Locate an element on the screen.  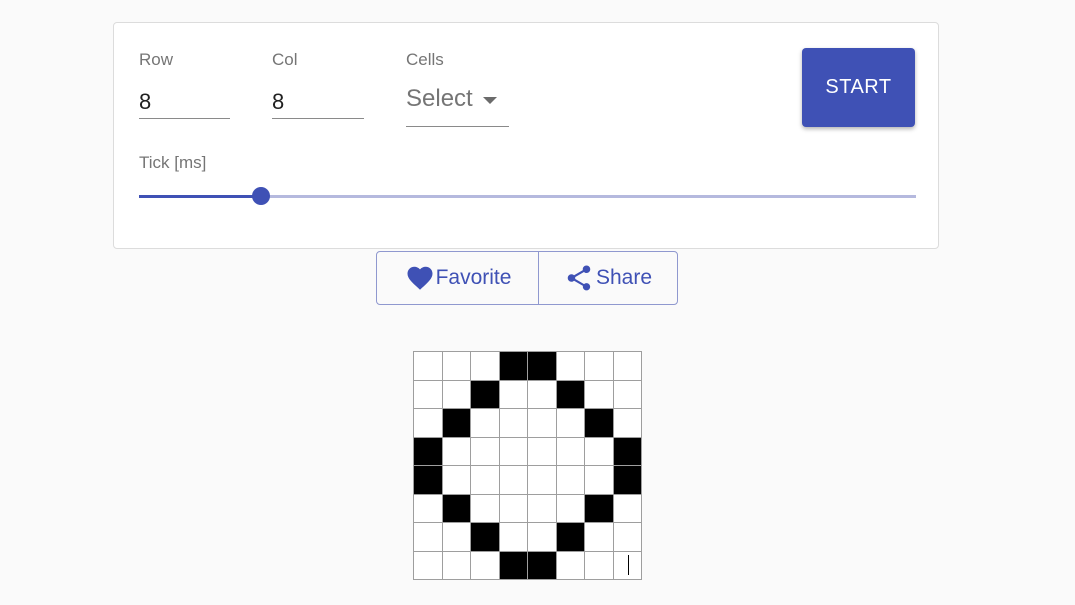
col-label: Col is located at coordinates (285, 59).